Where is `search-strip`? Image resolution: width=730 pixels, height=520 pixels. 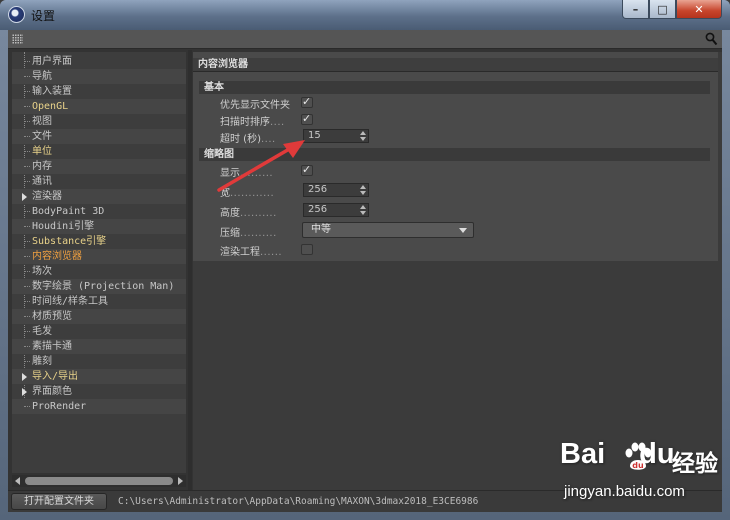 search-strip is located at coordinates (365, 39).